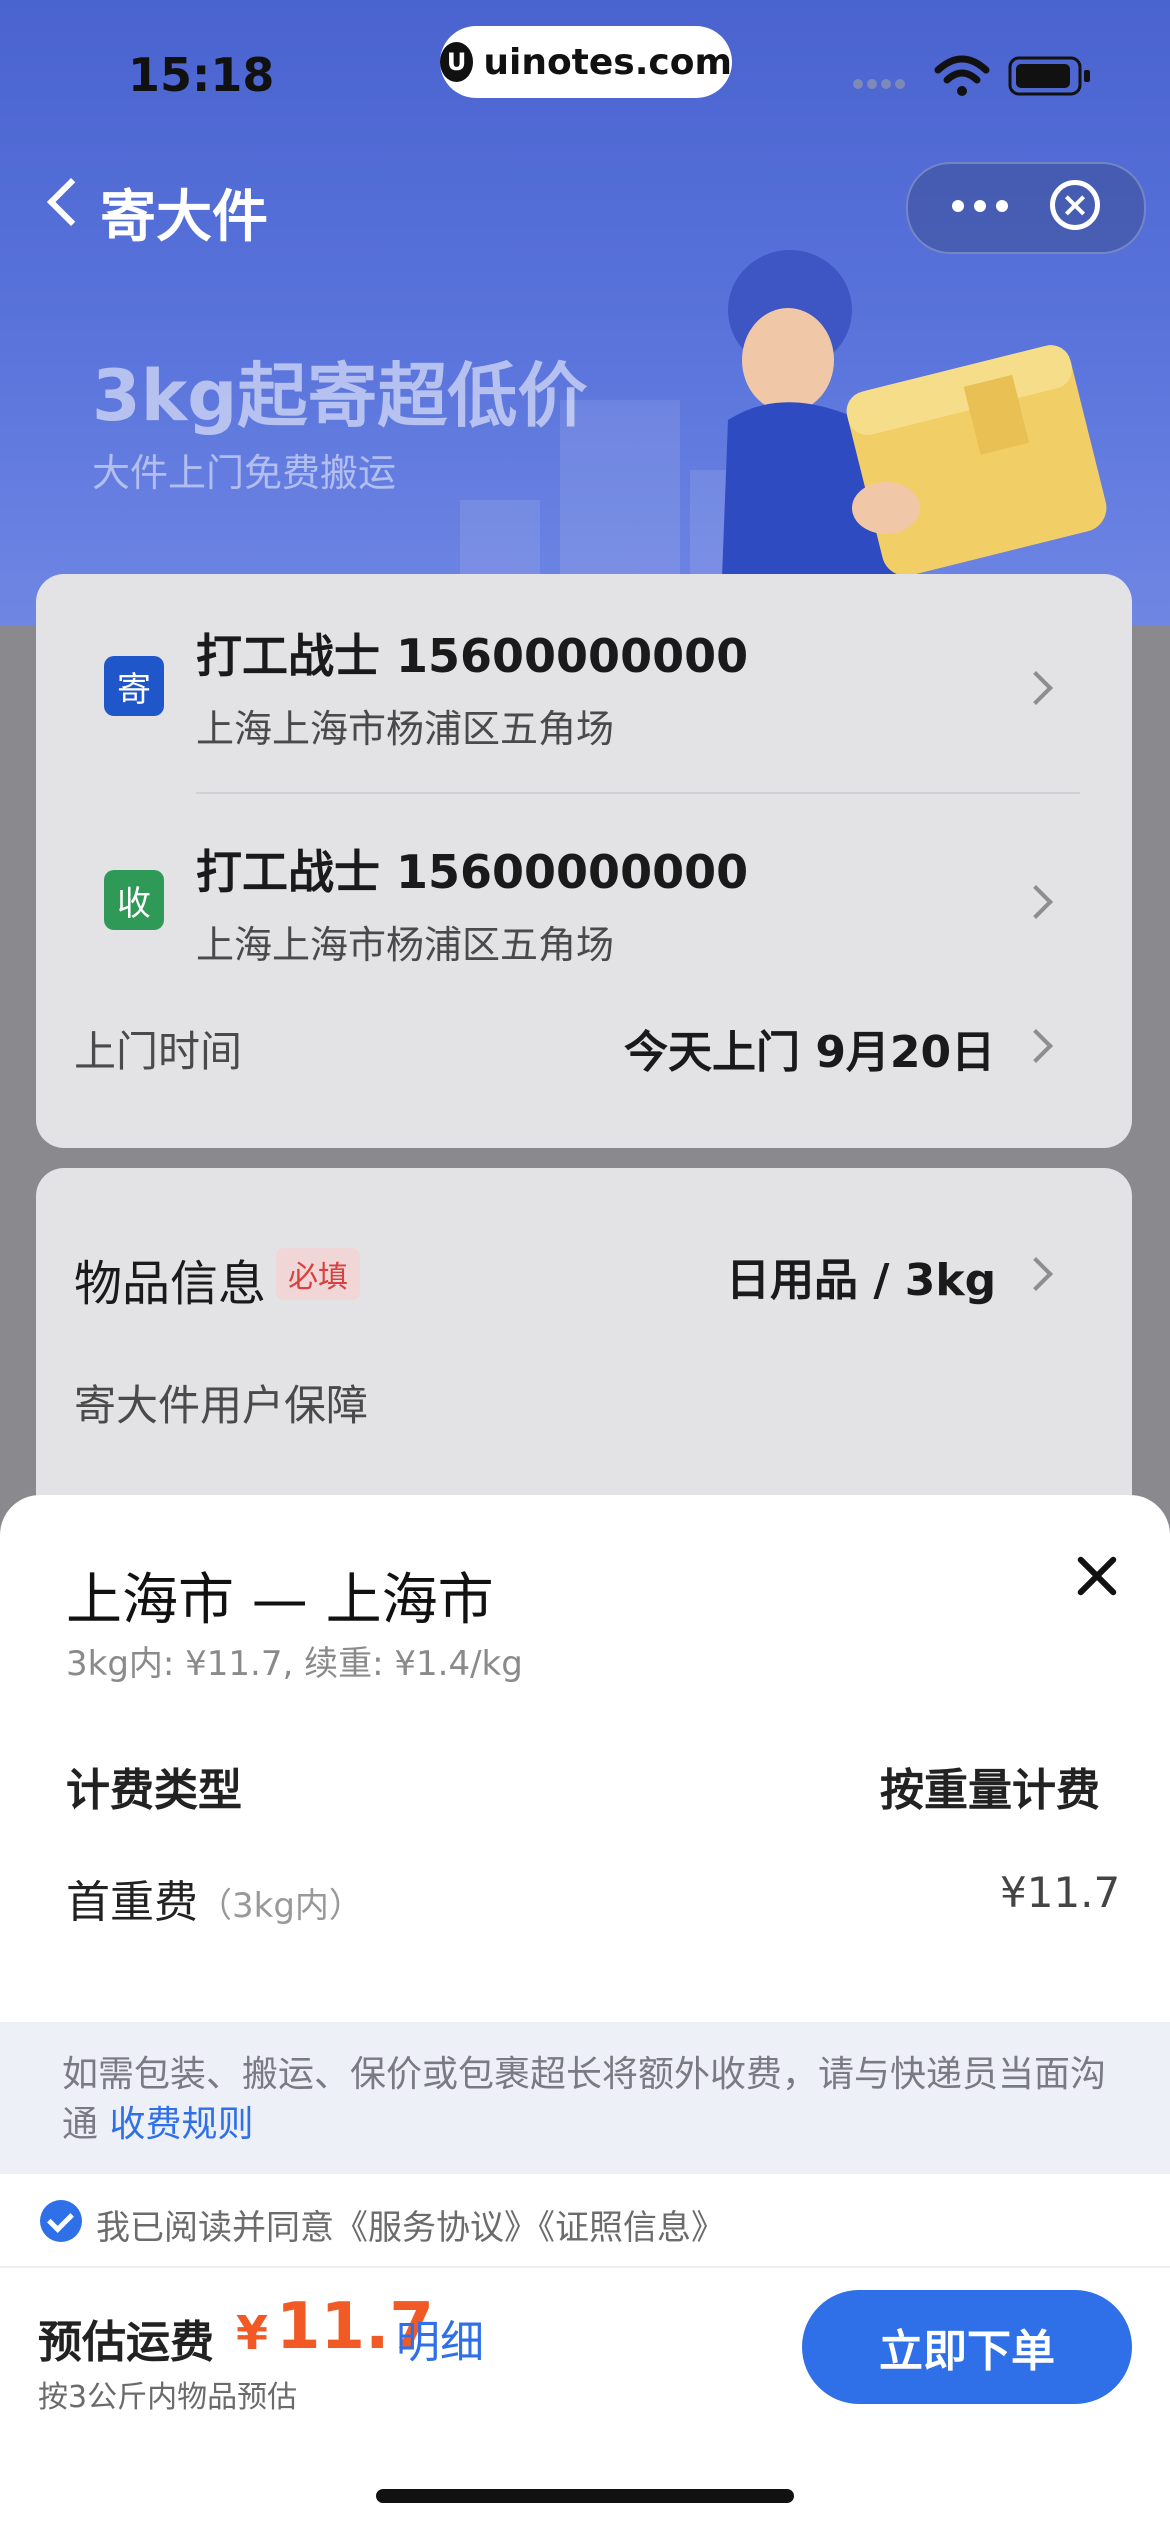 This screenshot has width=1170, height=2532. I want to click on send-tag: 寄, so click(134, 686).